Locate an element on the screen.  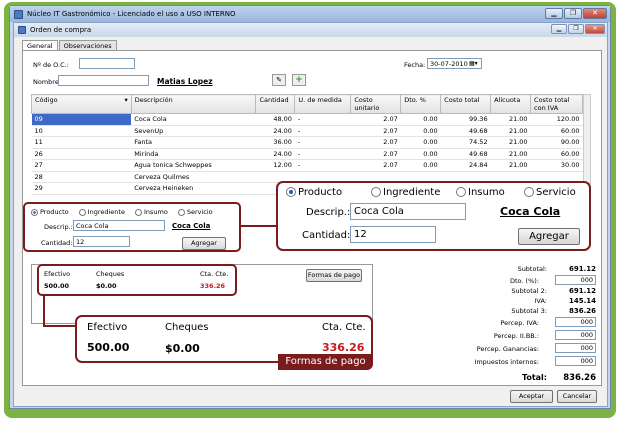
table-cell: 11 is located at coordinates (81, 142).